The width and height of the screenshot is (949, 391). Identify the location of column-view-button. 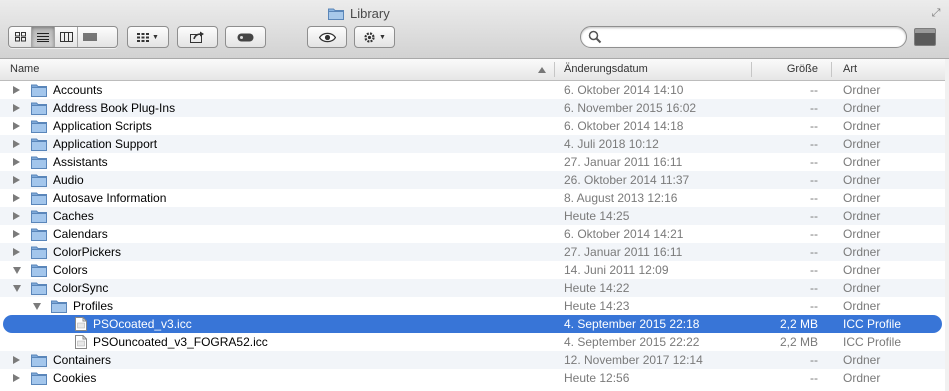
(66, 37).